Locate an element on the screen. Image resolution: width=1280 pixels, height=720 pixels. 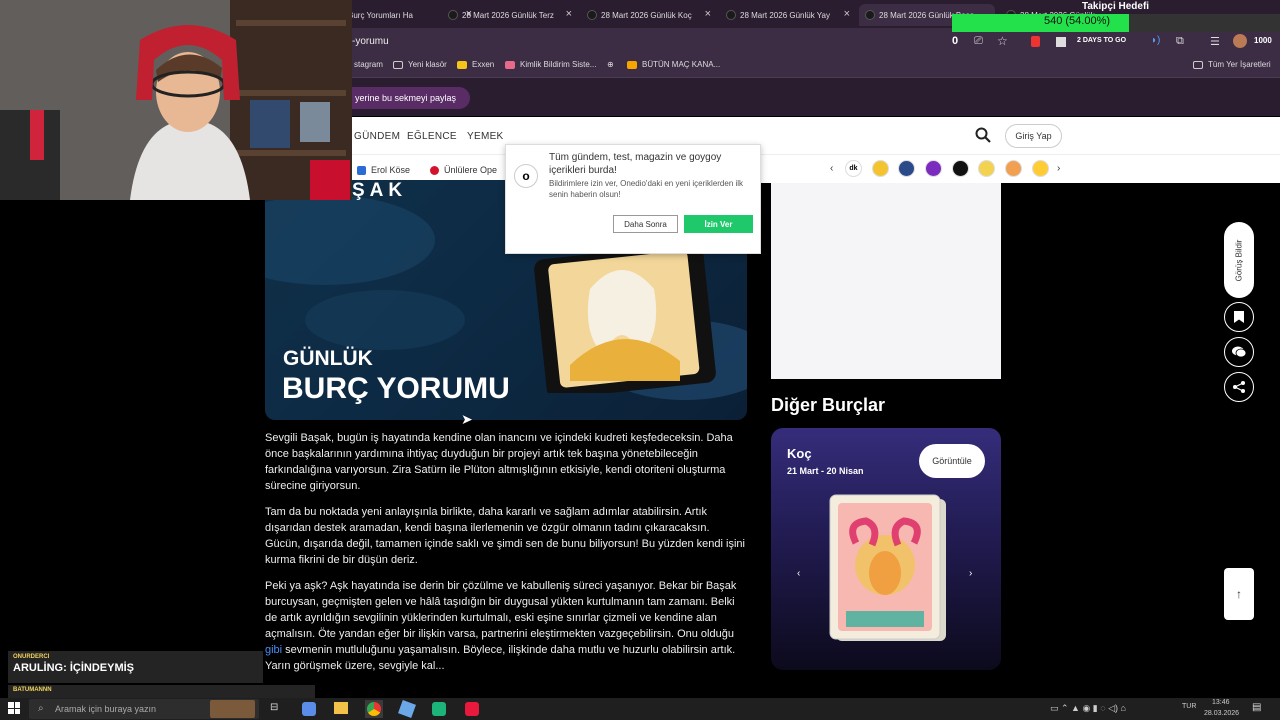
share-icon is located at coordinates (1239, 387).